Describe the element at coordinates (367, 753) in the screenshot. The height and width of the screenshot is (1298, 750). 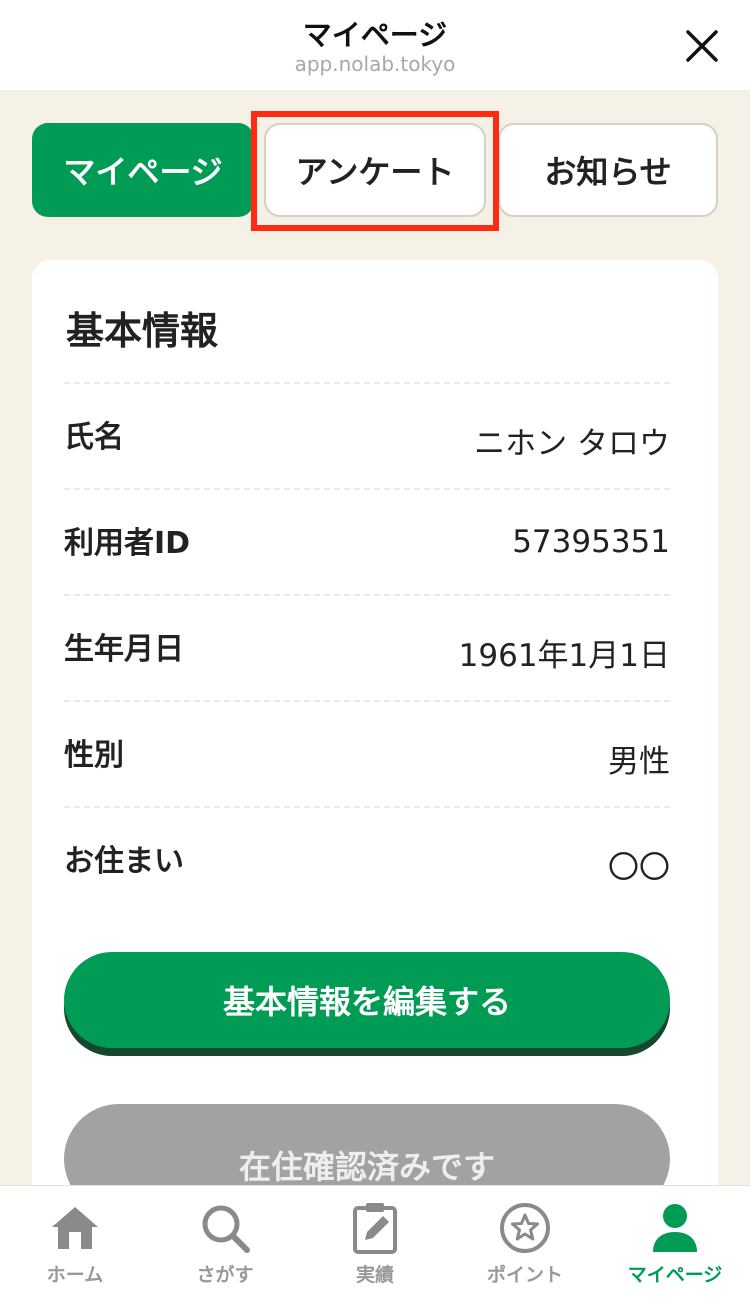
I see `info-row-gender: 性別 男性` at that location.